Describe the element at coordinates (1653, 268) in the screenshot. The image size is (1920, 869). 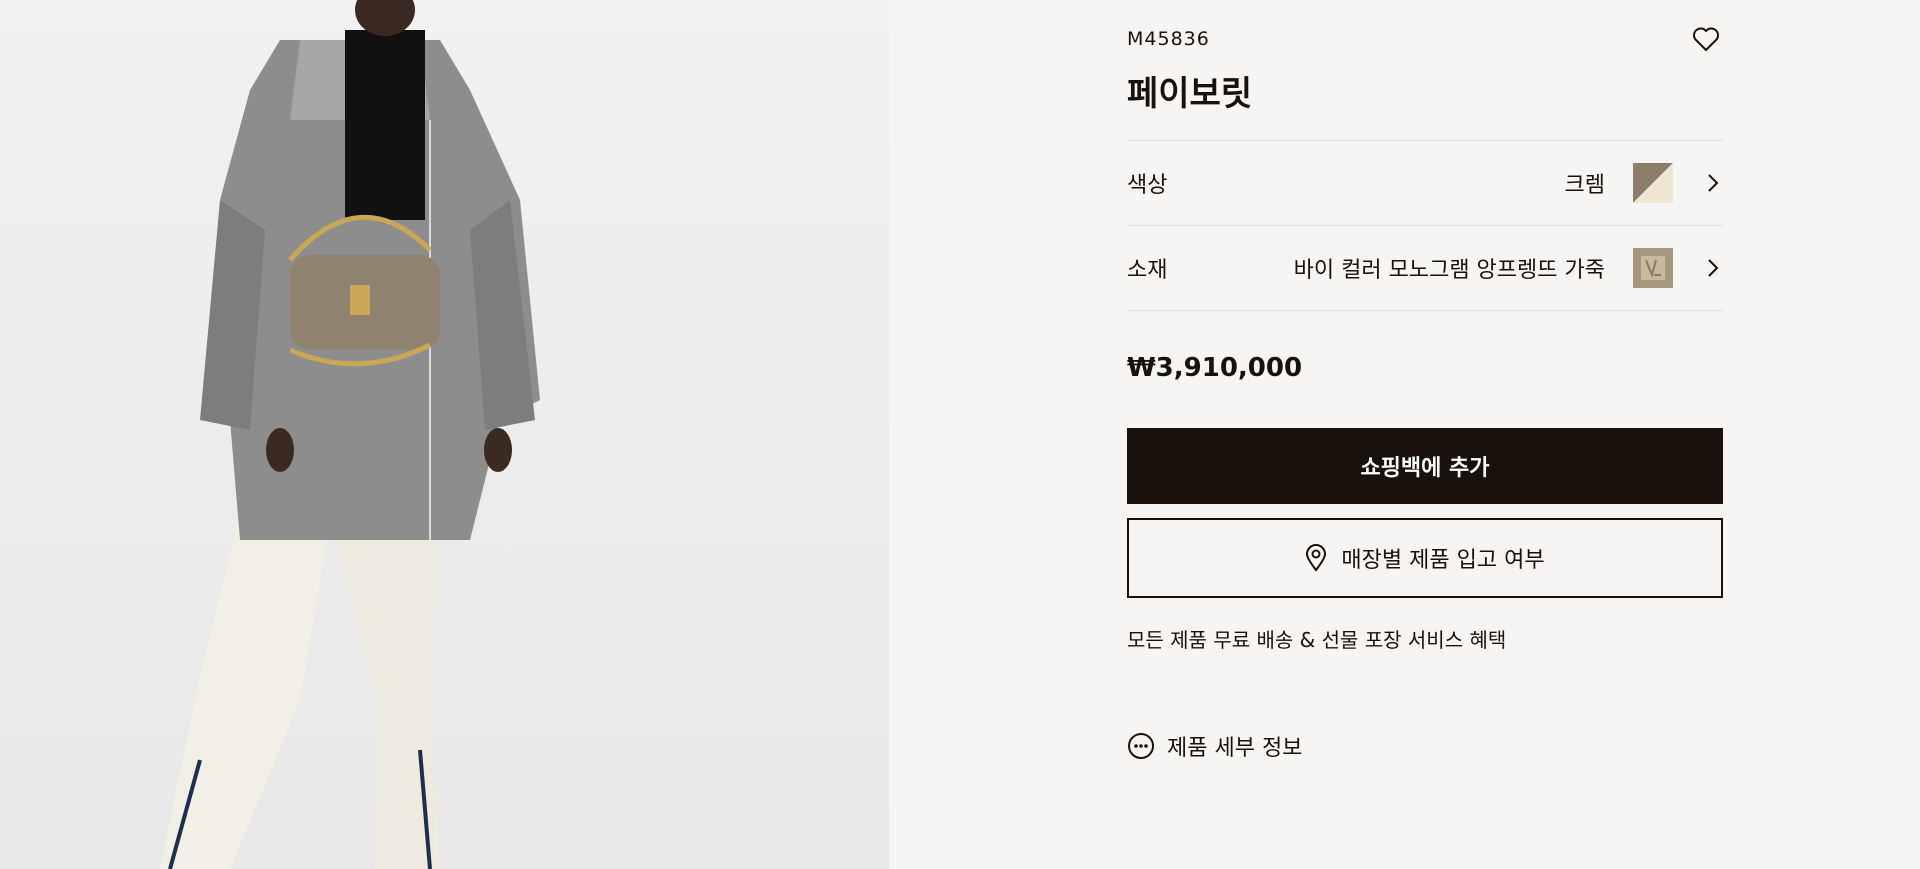
I see `material-swatch` at that location.